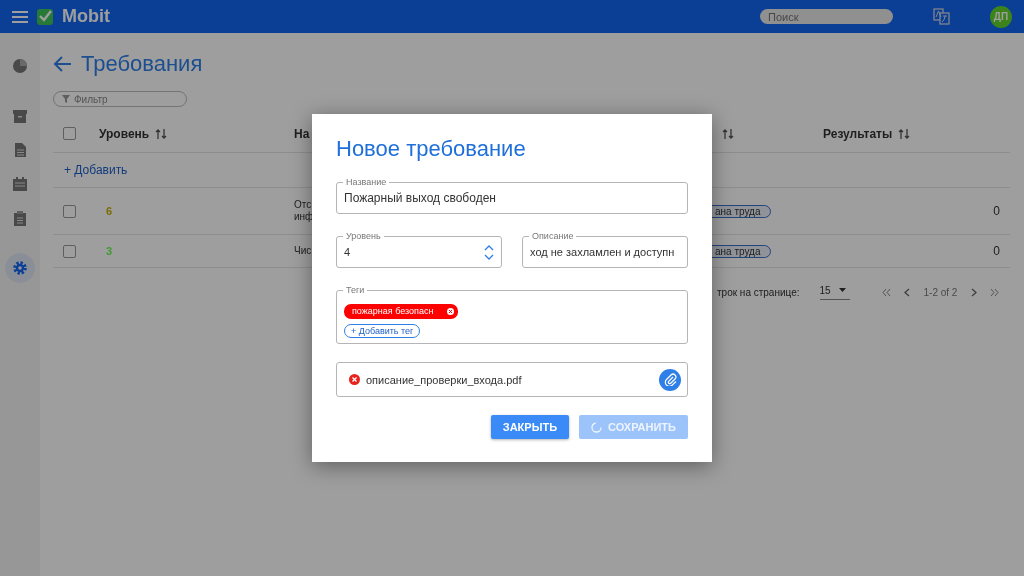 Image resolution: width=1024 pixels, height=576 pixels. Describe the element at coordinates (20, 66) in the screenshot. I see `pie-chart-icon` at that location.